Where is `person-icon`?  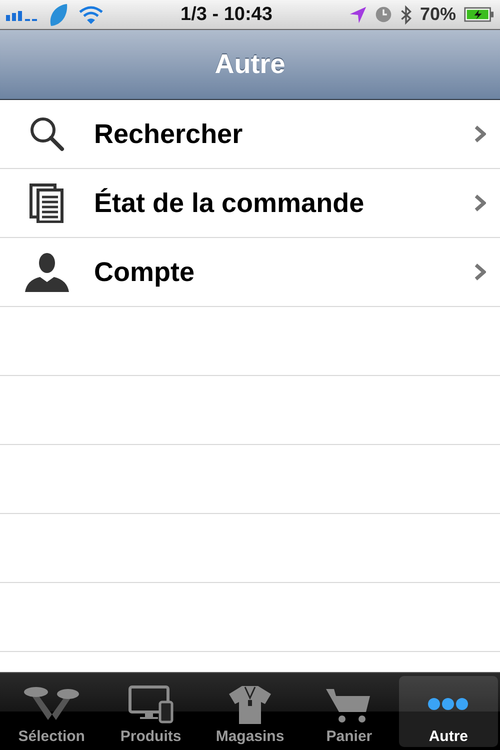
person-icon is located at coordinates (47, 272).